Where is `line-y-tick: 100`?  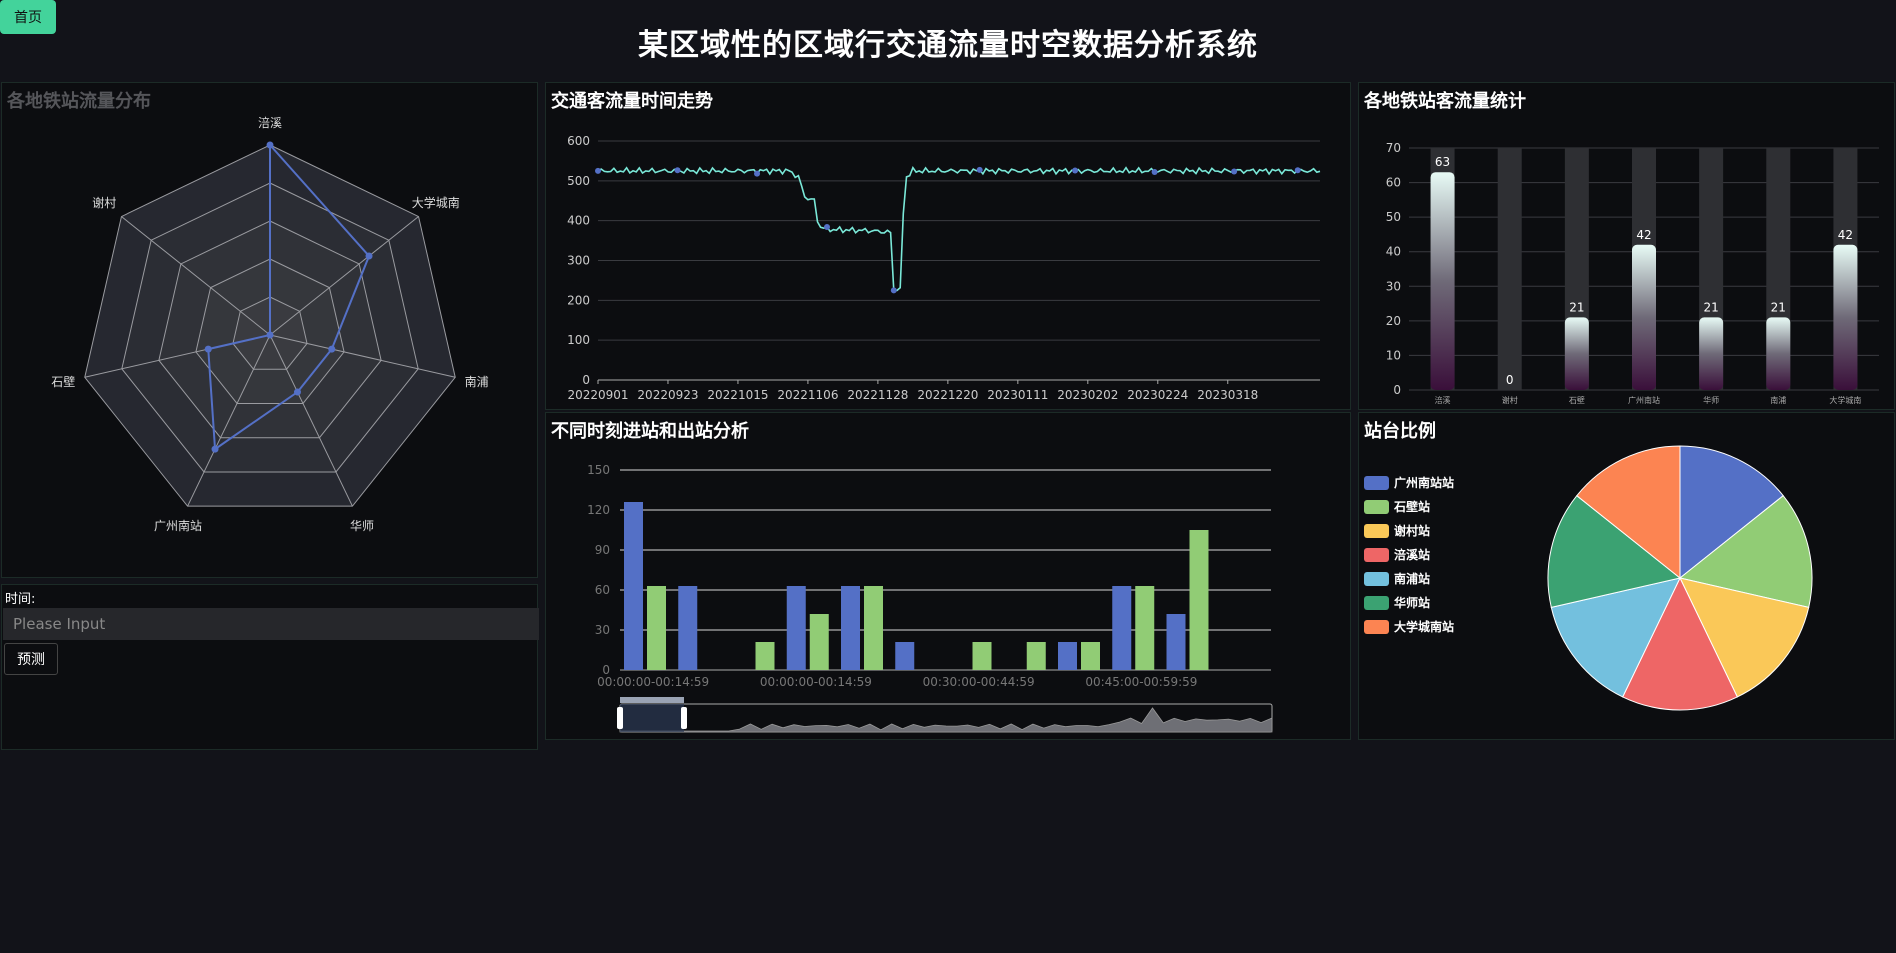 line-y-tick: 100 is located at coordinates (578, 340).